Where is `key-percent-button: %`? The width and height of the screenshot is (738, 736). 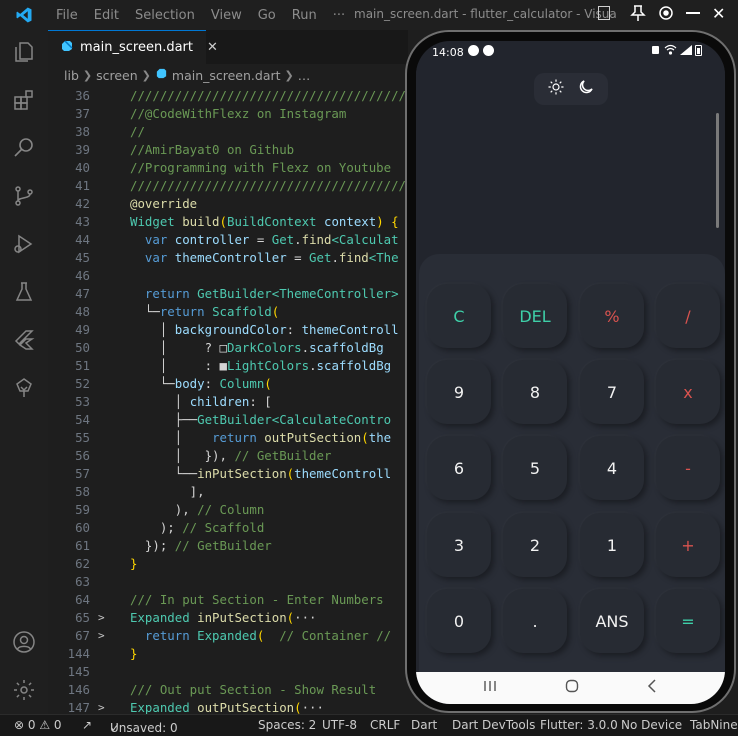 key-percent-button: % is located at coordinates (612, 316).